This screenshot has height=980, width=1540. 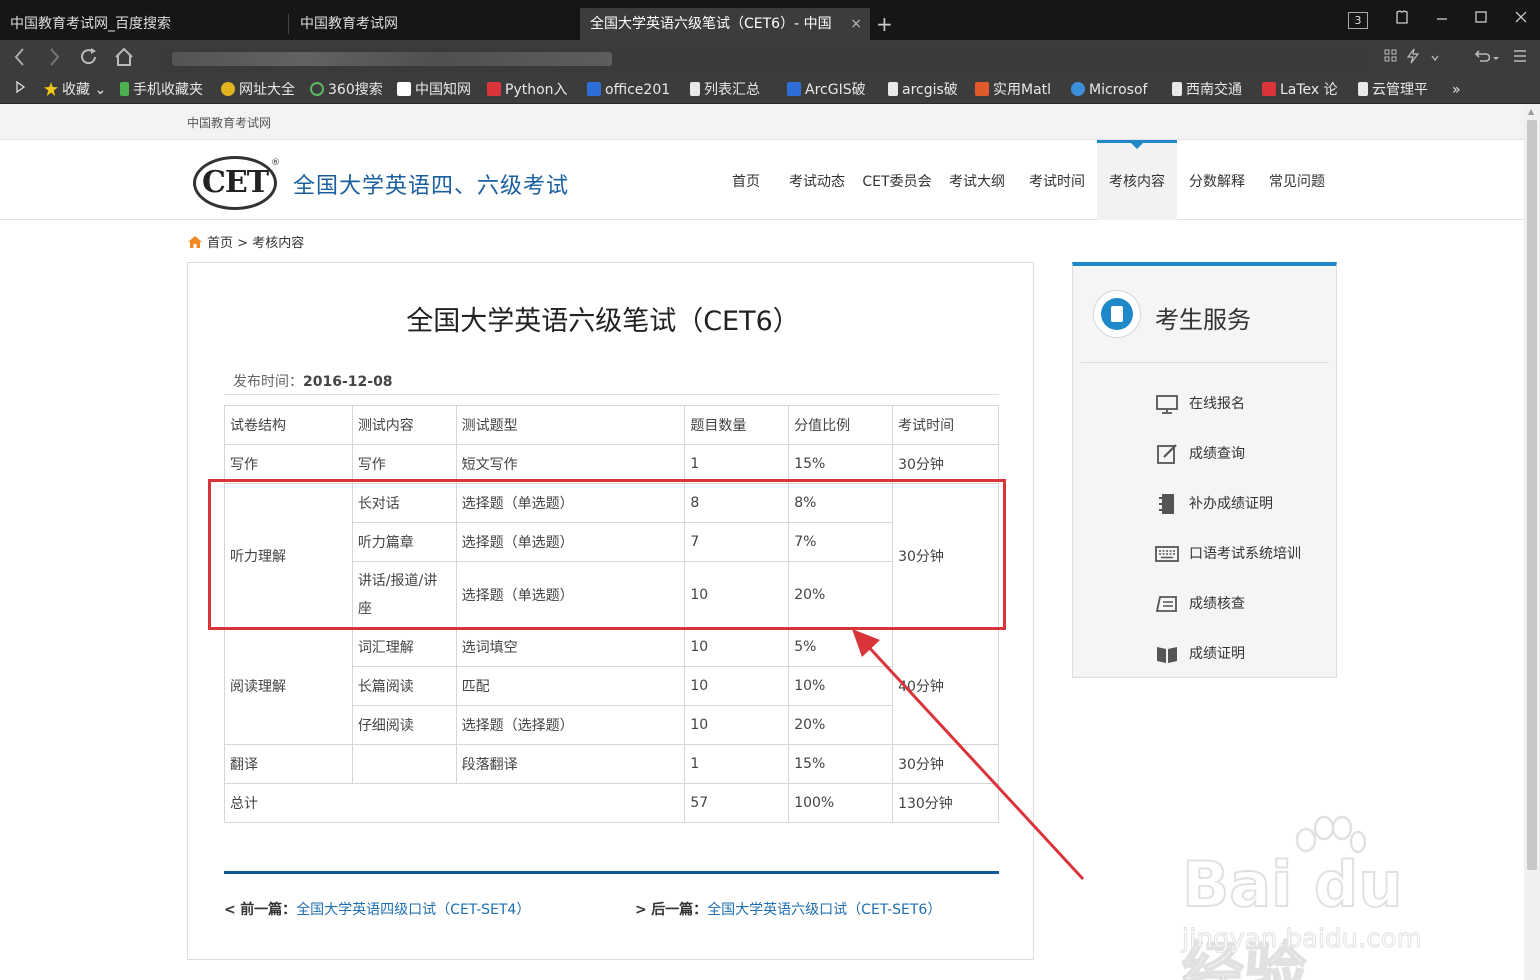 I want to click on tab-title: 中国教育考试网, so click(x=349, y=24).